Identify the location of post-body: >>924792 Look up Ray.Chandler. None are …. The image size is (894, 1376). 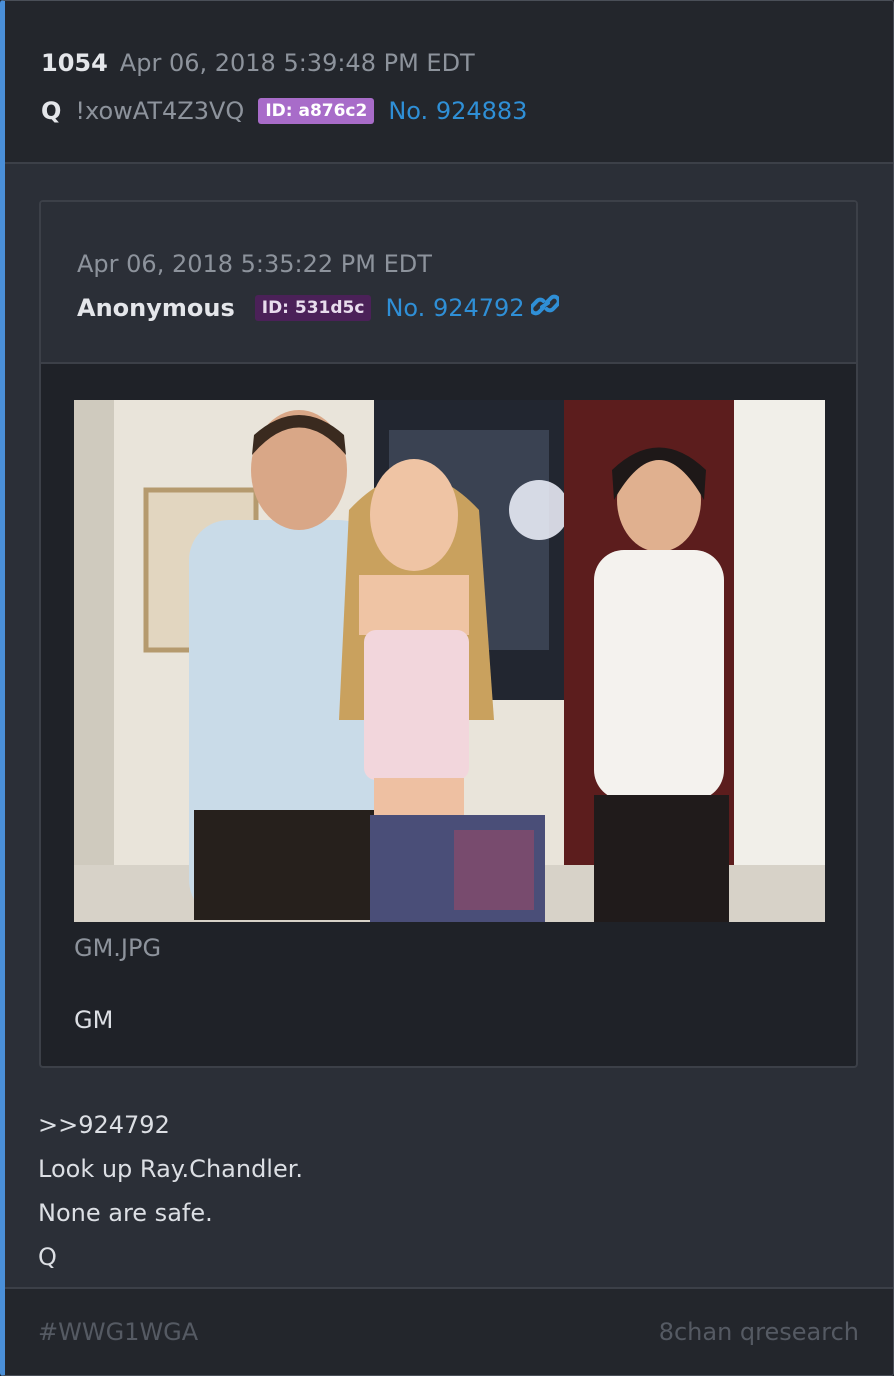
(170, 1191).